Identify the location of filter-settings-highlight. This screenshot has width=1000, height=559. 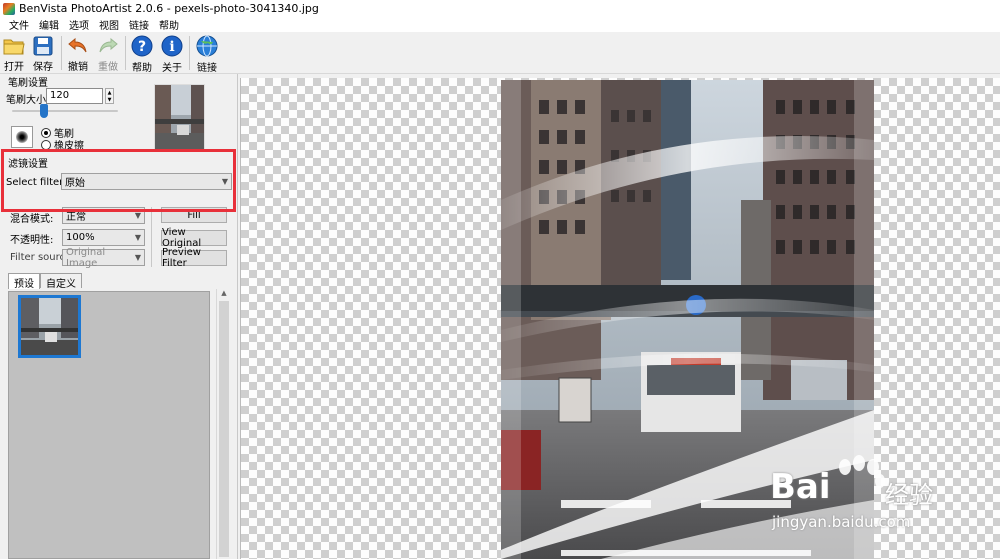
(118, 180).